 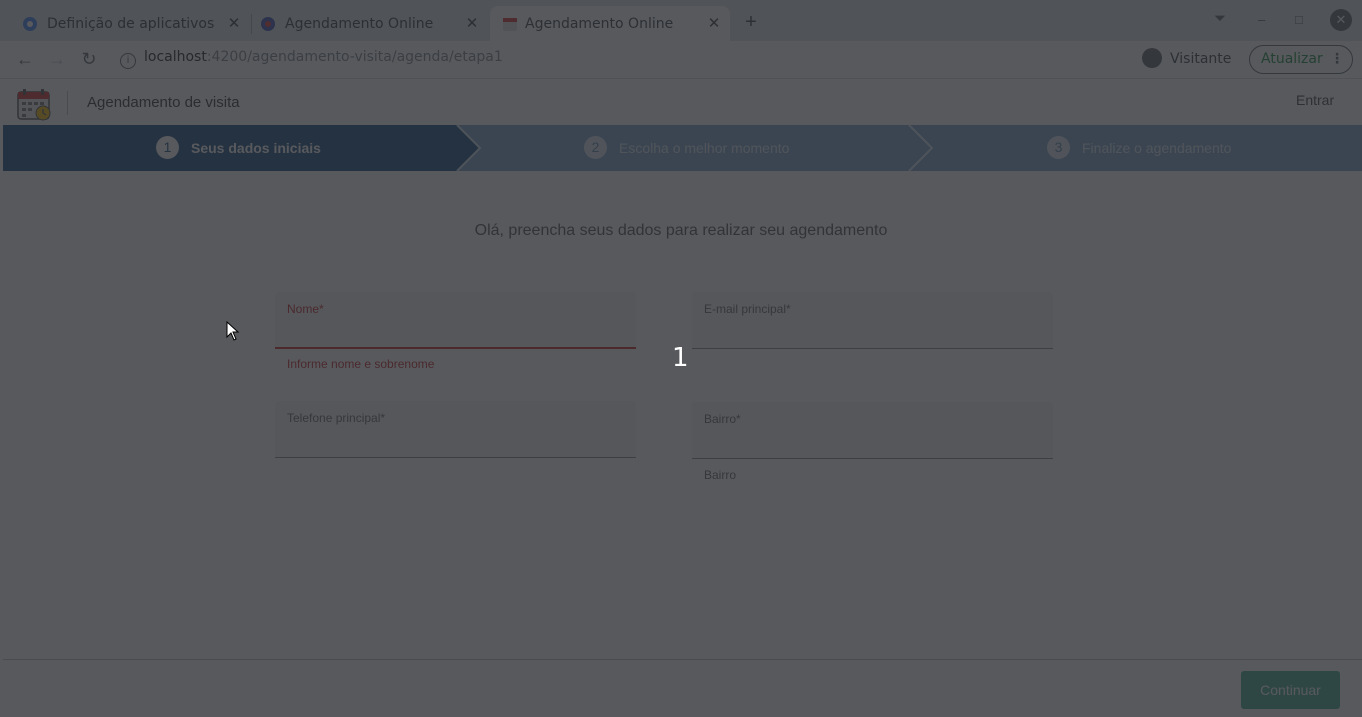 I want to click on step-label: Escolha o melhor momento, so click(x=704, y=148).